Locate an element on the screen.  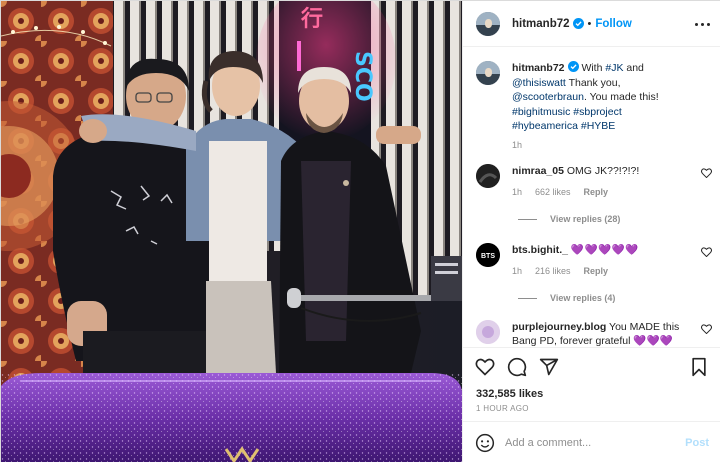
mention-scooterbraun: @scooterbraun is located at coordinates (548, 97).